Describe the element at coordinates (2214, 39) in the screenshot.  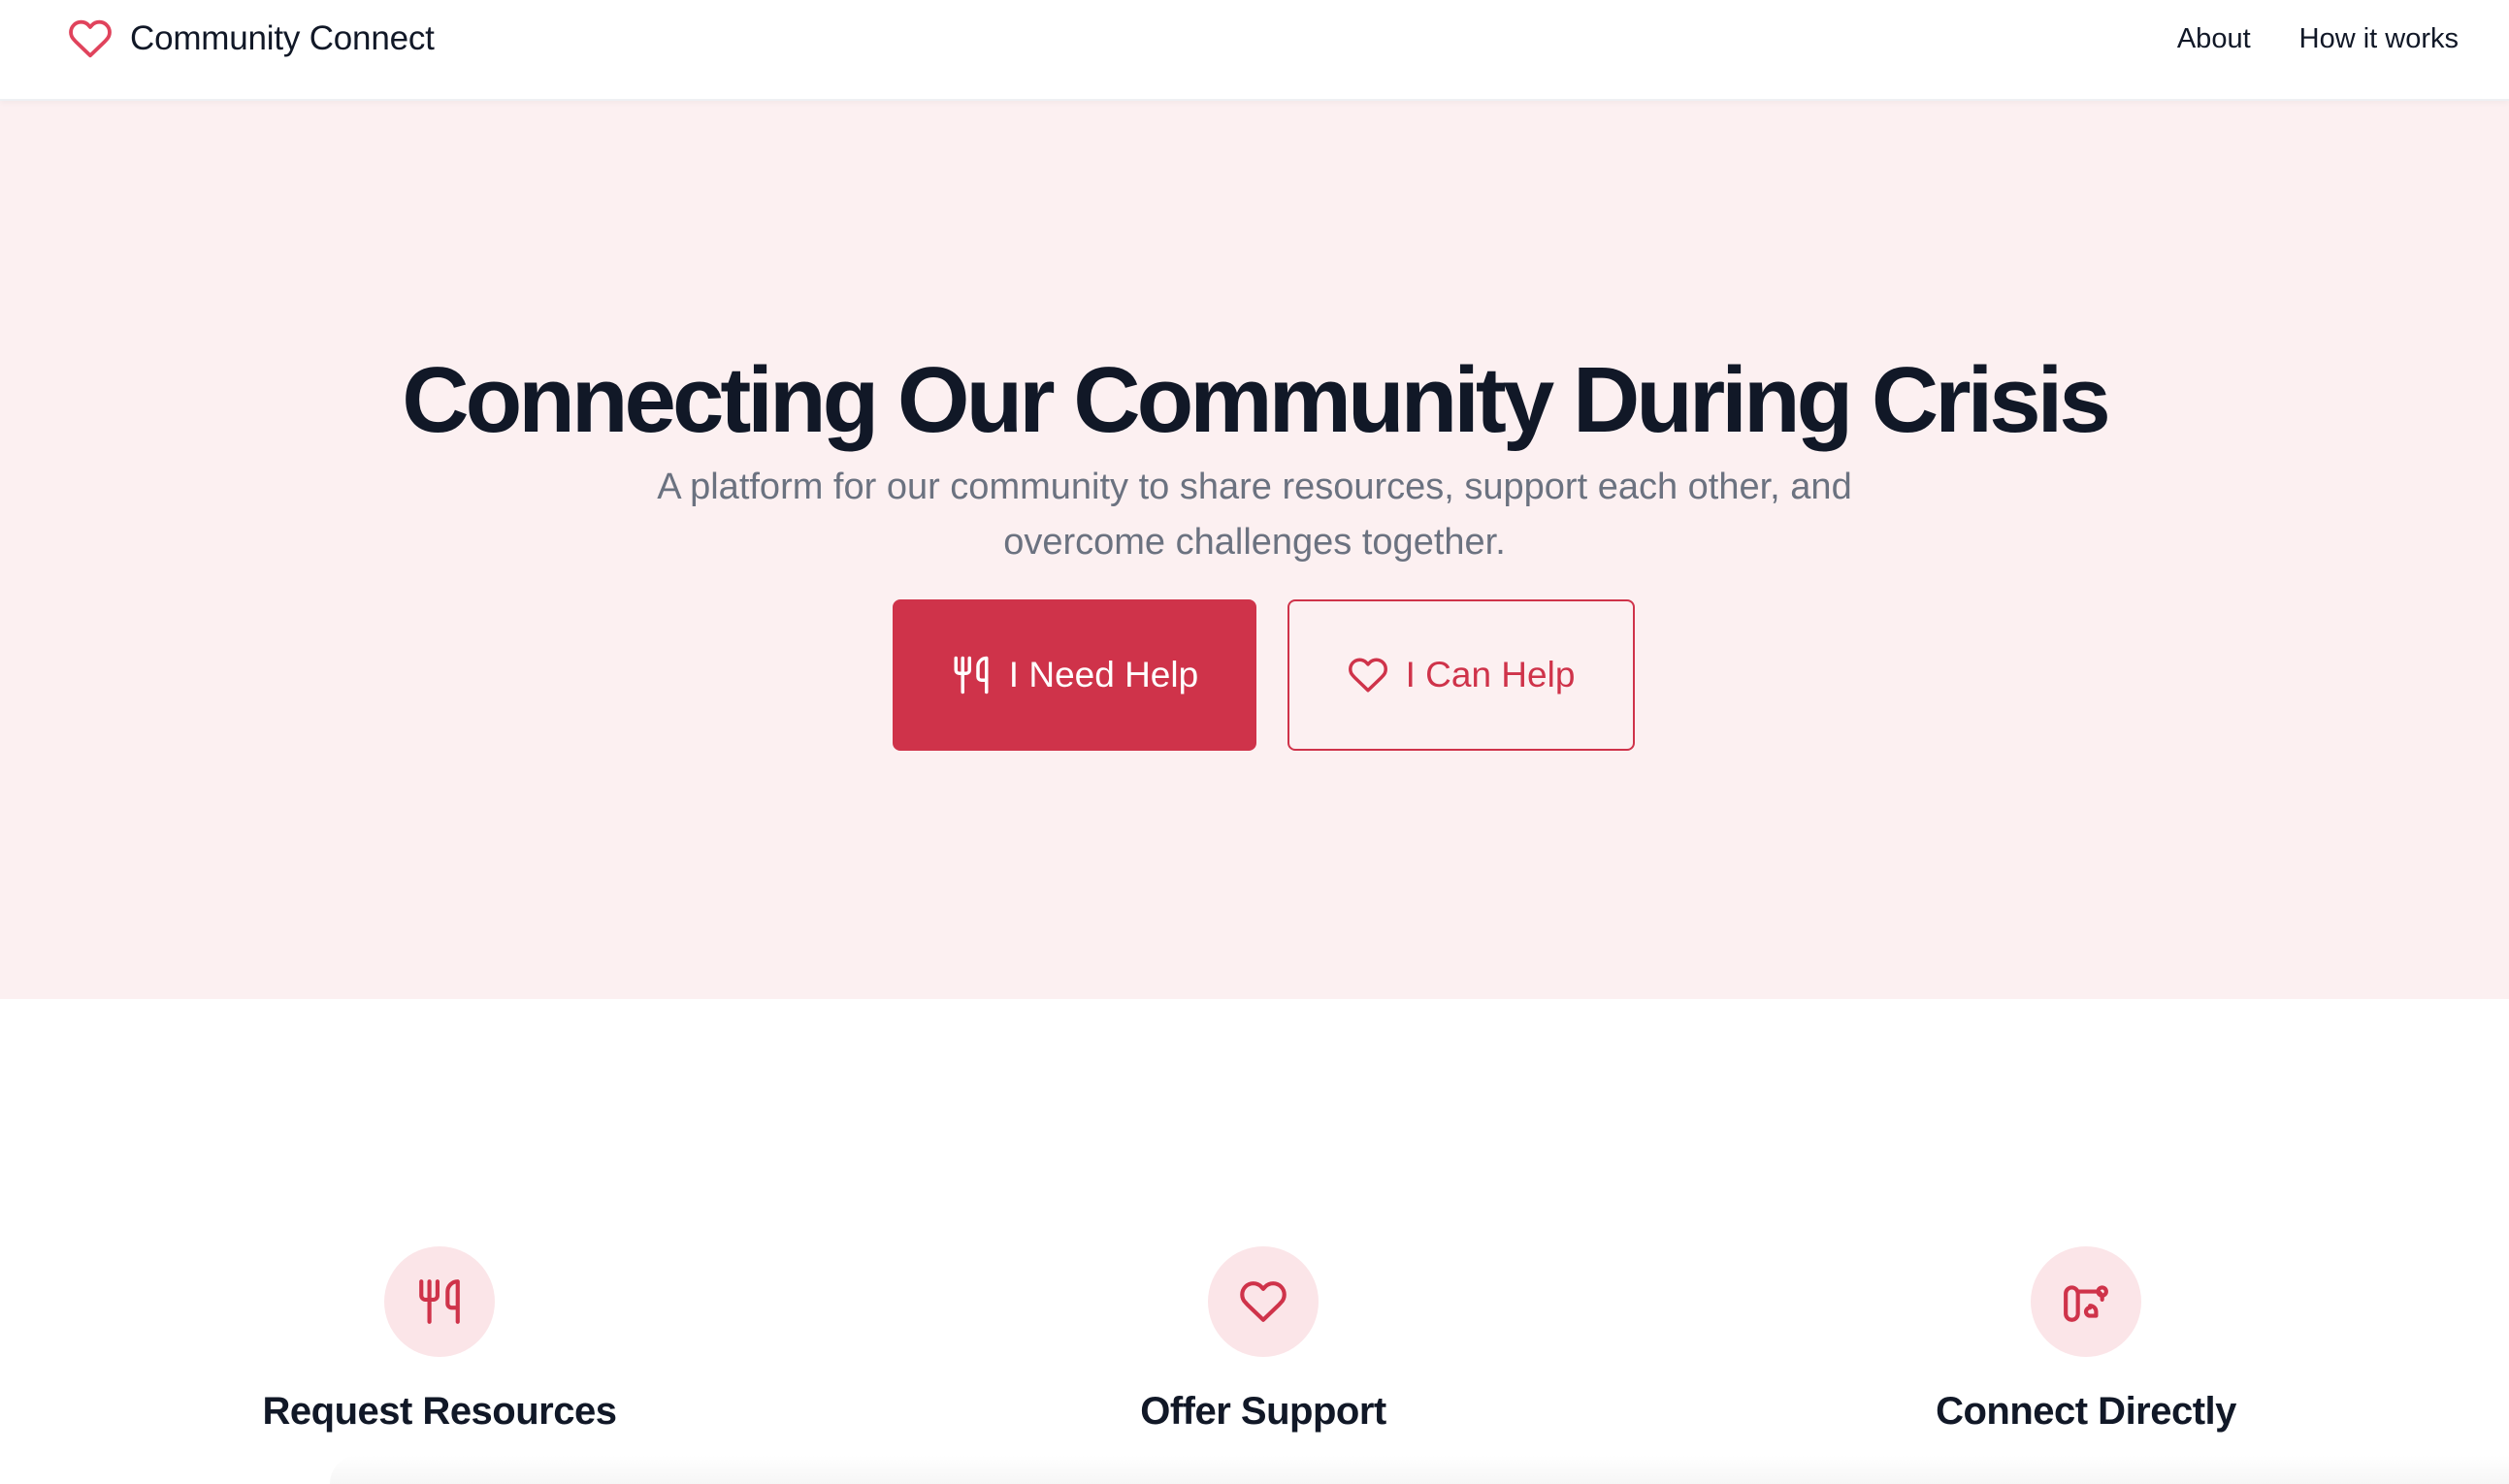
I see `nav-link-about: About` at that location.